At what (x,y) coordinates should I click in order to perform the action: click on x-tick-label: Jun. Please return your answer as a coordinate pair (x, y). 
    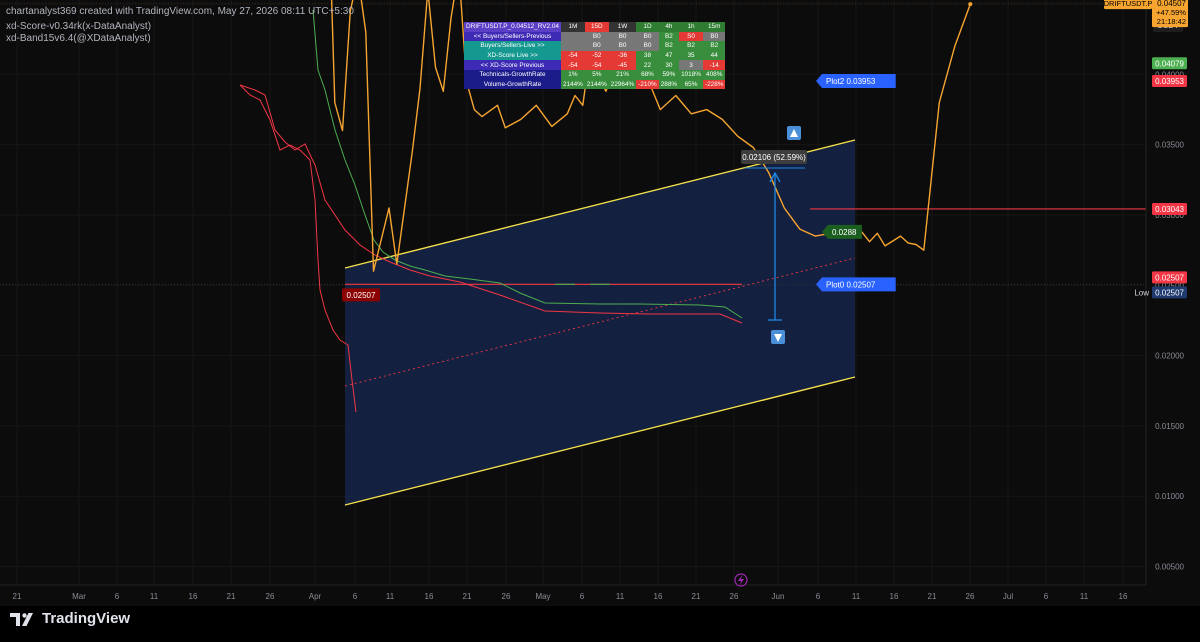
    Looking at the image, I should click on (778, 596).